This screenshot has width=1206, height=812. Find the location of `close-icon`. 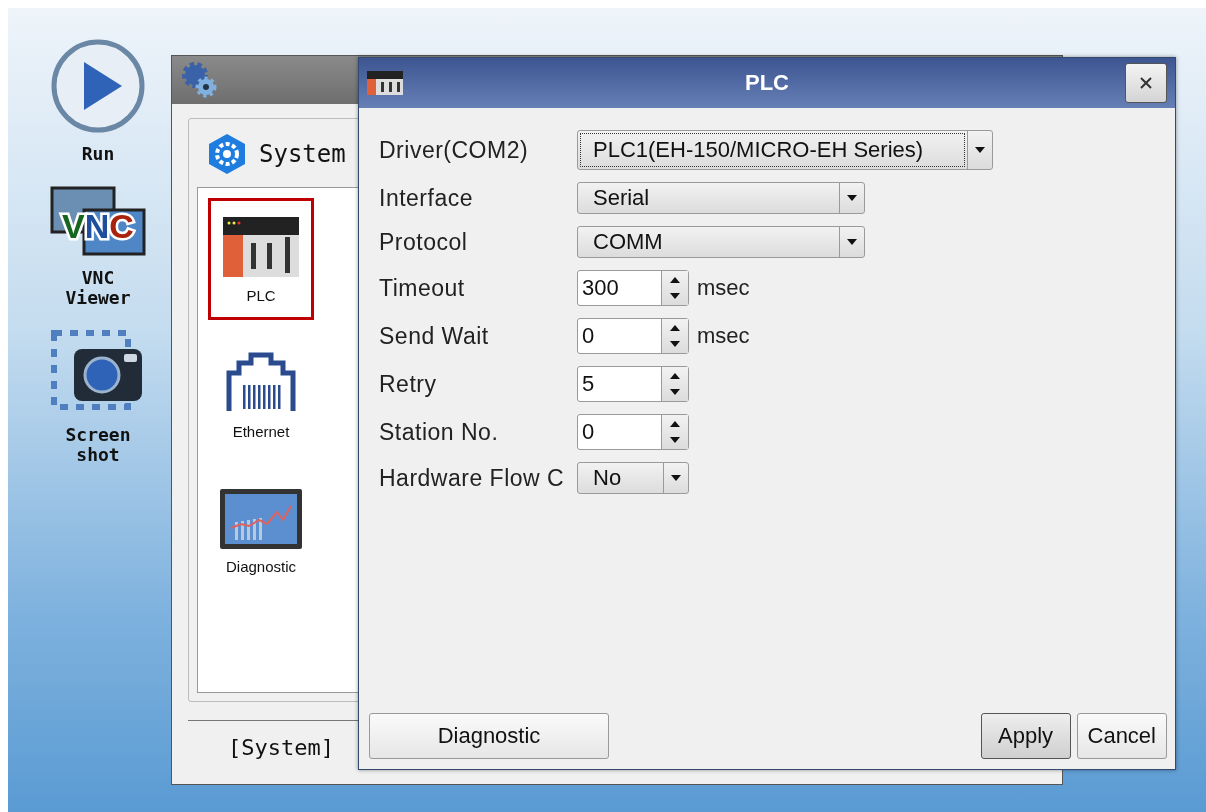

close-icon is located at coordinates (1146, 83).